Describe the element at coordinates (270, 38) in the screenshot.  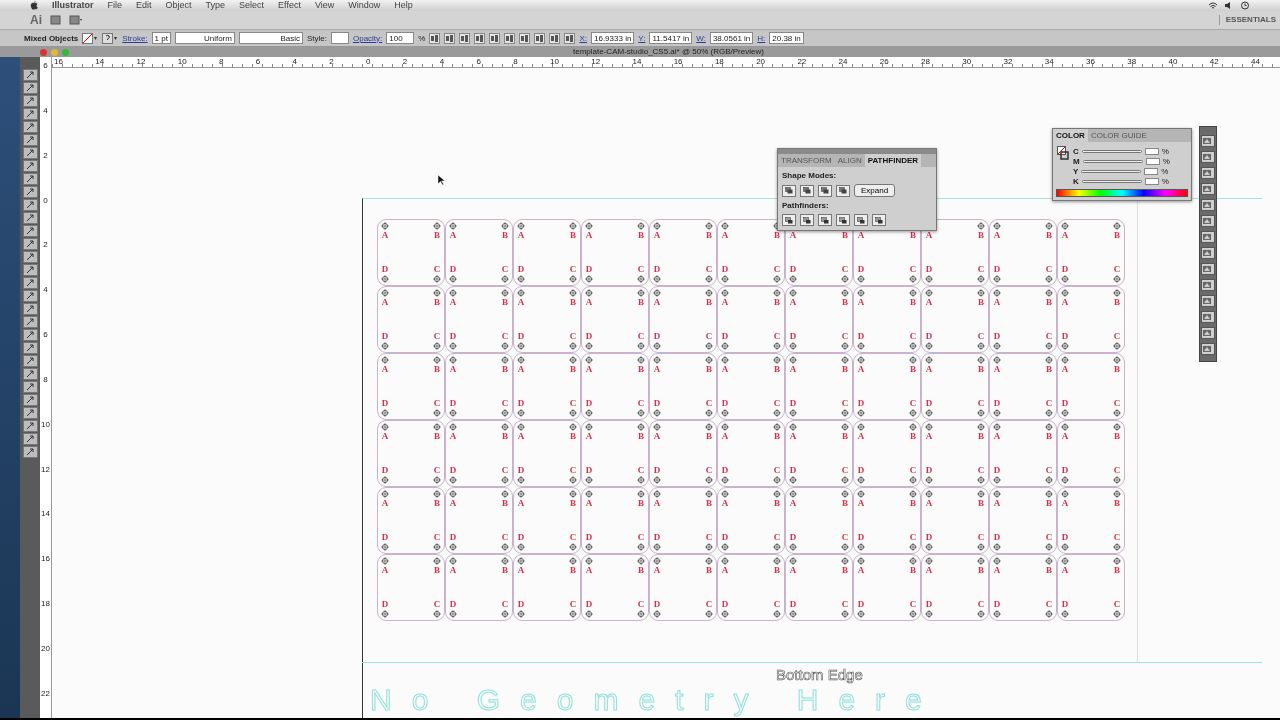
I see `brush-dropdown: Basic` at that location.